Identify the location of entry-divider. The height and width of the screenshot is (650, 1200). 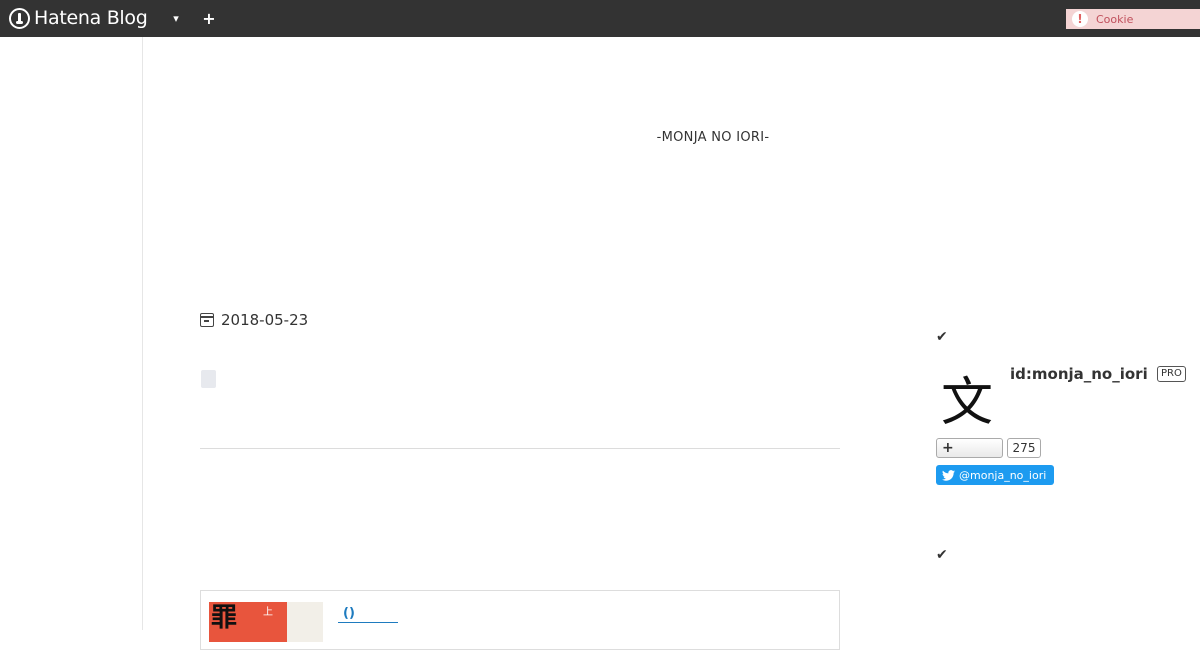
(520, 448).